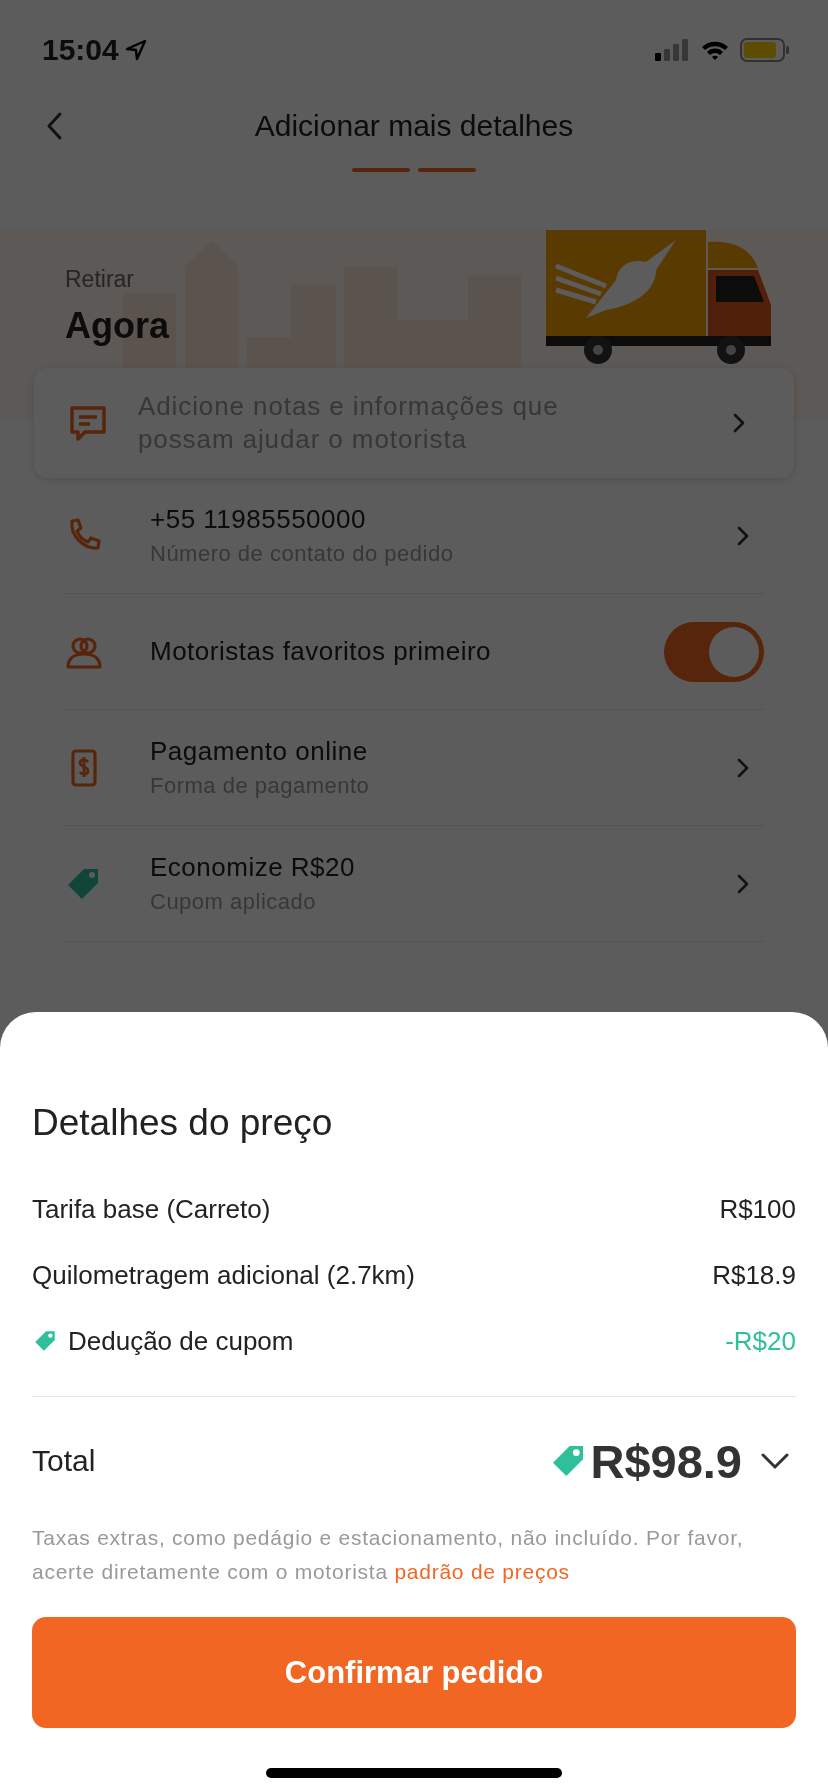  What do you see at coordinates (183, 1123) in the screenshot?
I see `sheet-title: Detalhes do preço` at bounding box center [183, 1123].